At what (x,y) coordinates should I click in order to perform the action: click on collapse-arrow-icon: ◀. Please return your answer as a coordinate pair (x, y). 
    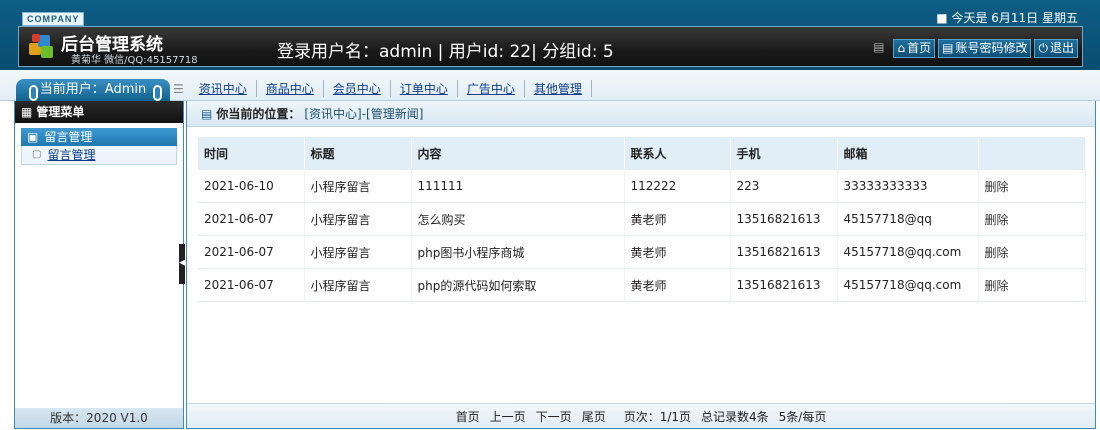
    Looking at the image, I should click on (182, 263).